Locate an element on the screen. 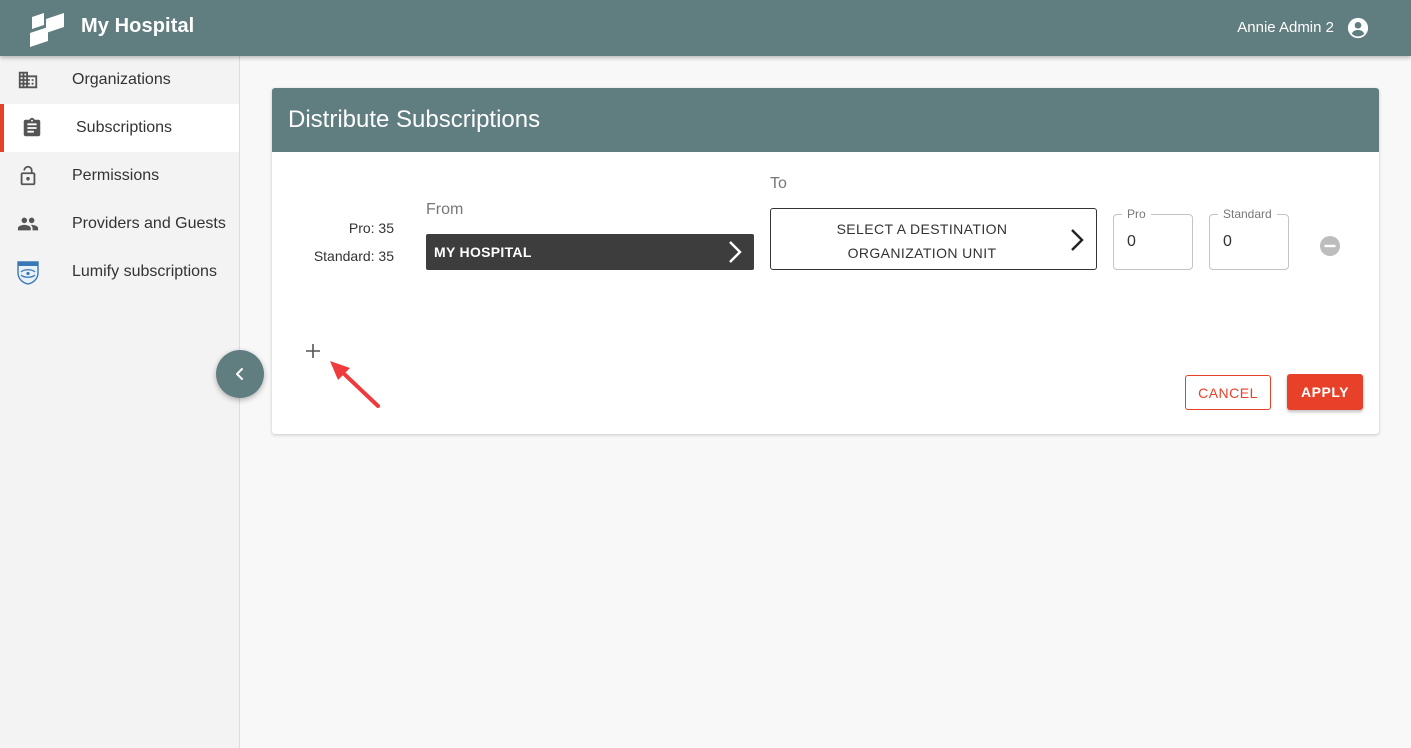 The width and height of the screenshot is (1411, 748). sidebar-item-providers-and-guests: Providers and Guests is located at coordinates (119, 224).